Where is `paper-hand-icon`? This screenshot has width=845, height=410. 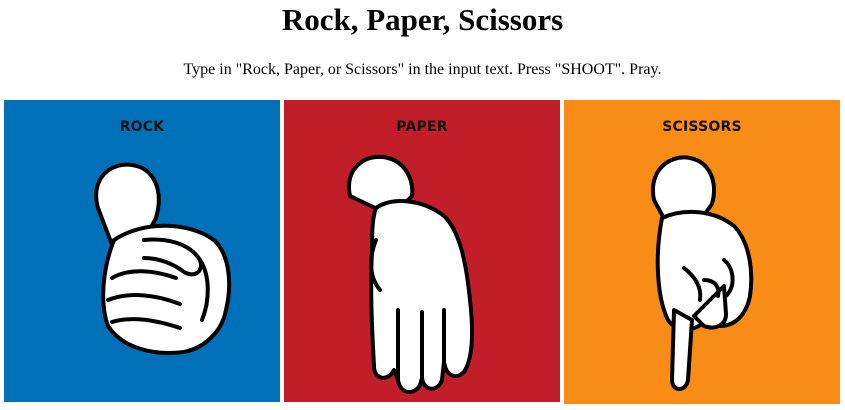
paper-hand-icon is located at coordinates (410, 274).